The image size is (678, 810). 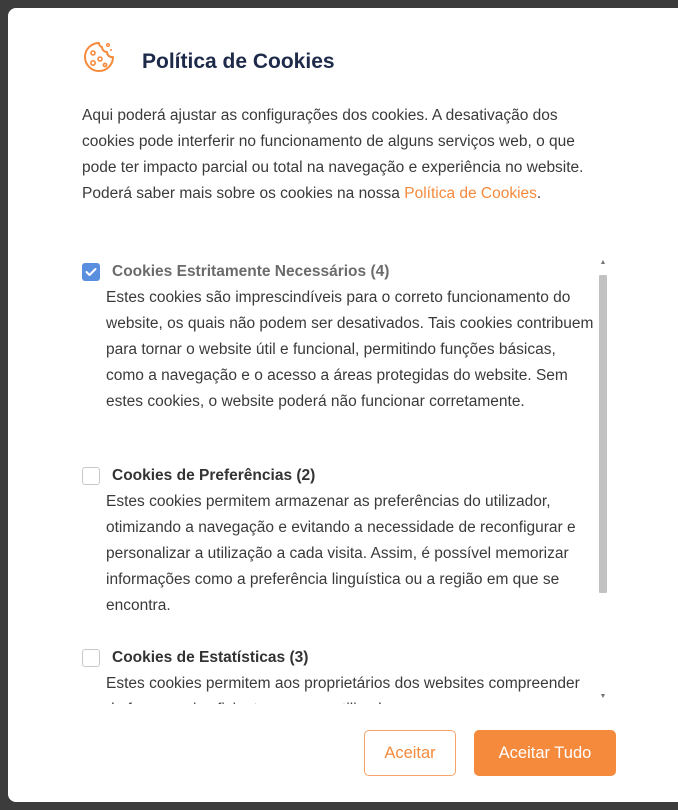 I want to click on strictly-necessary-checkbox, so click(x=91, y=272).